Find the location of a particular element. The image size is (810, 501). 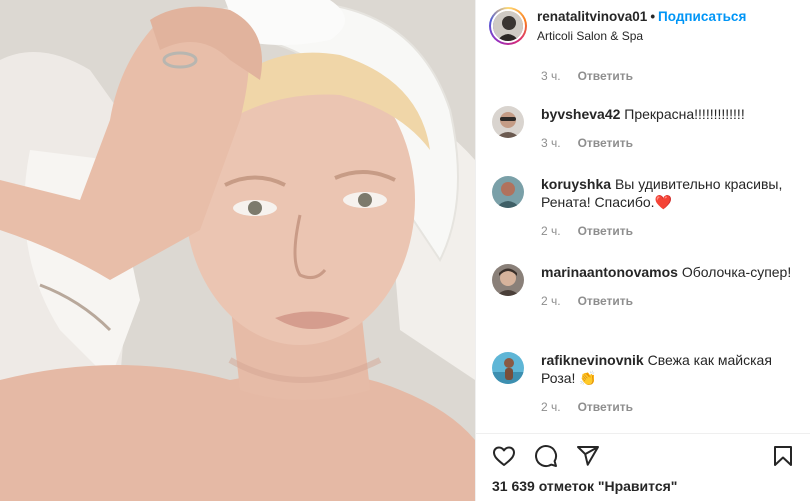

heart-icon is located at coordinates (504, 456).